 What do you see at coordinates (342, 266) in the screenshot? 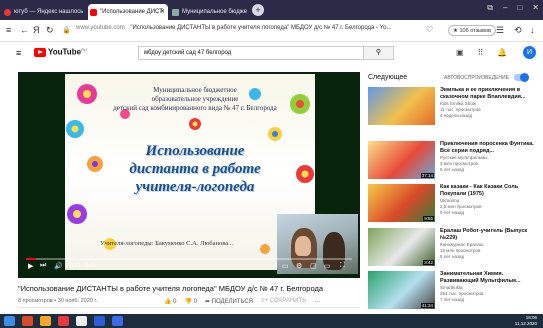
I see `fullscreen-icon: ⛶` at bounding box center [342, 266].